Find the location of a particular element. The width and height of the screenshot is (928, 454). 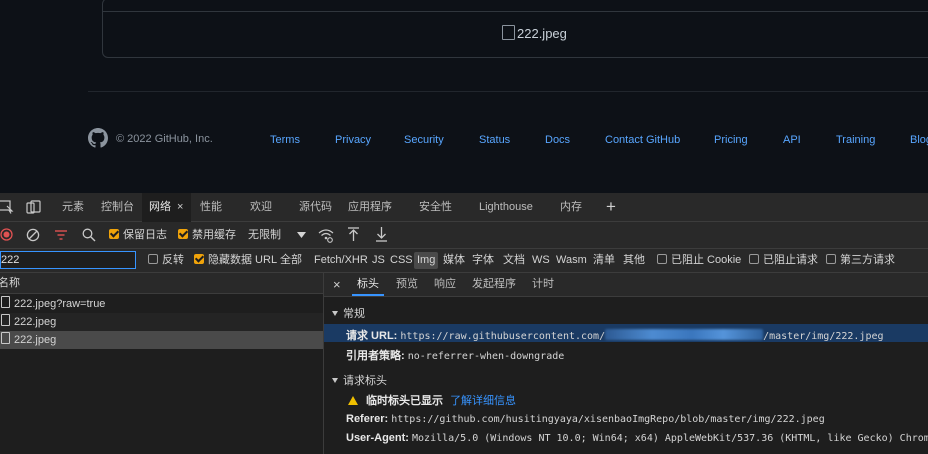

network-toolbar: 保留日志 禁用缓存 无限制 is located at coordinates (464, 235).